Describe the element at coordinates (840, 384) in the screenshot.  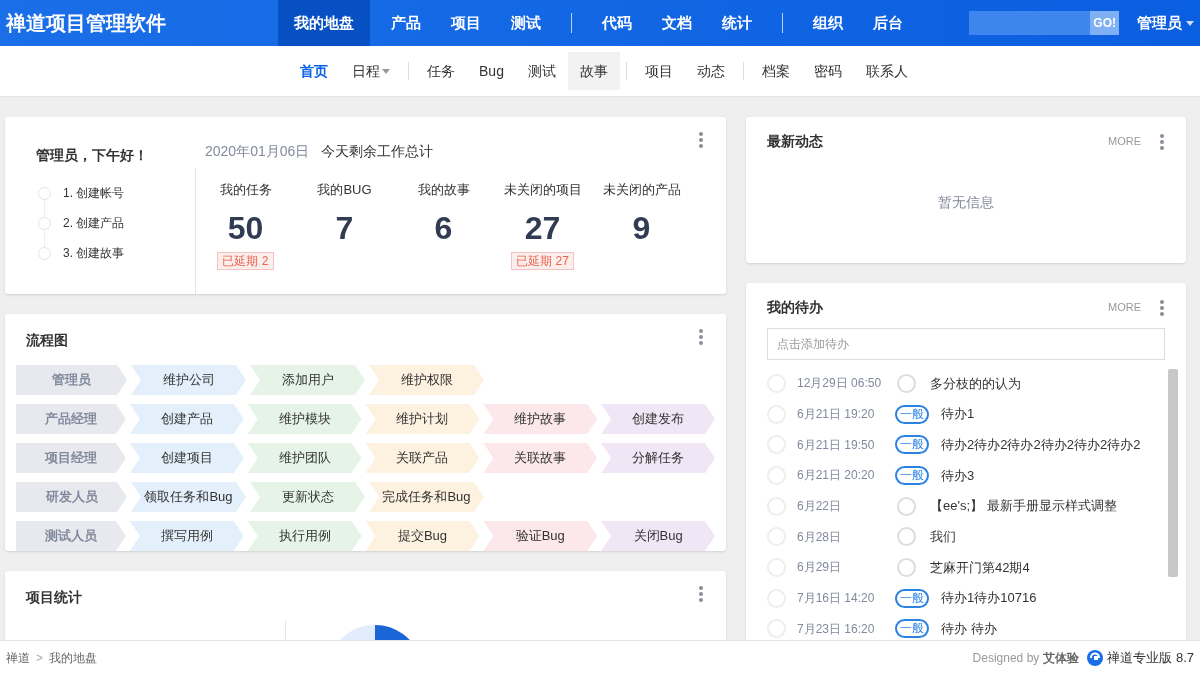
I see `todo-date: 12月29日 06:50` at that location.